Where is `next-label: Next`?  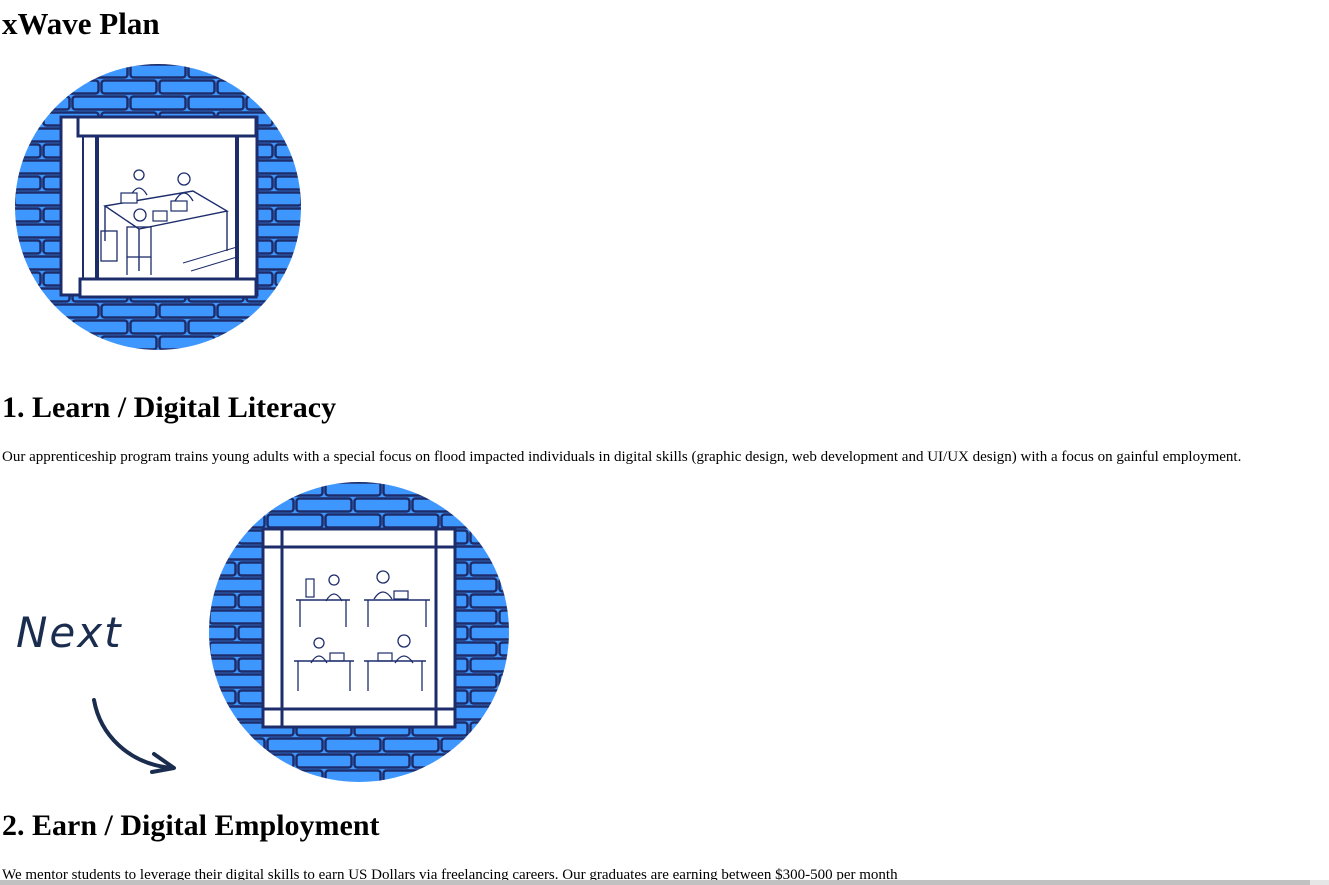 next-label: Next is located at coordinates (69, 632).